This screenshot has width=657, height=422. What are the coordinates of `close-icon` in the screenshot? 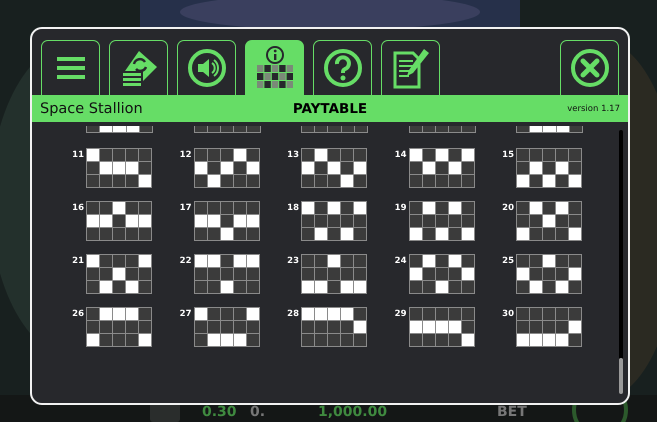 It's located at (590, 68).